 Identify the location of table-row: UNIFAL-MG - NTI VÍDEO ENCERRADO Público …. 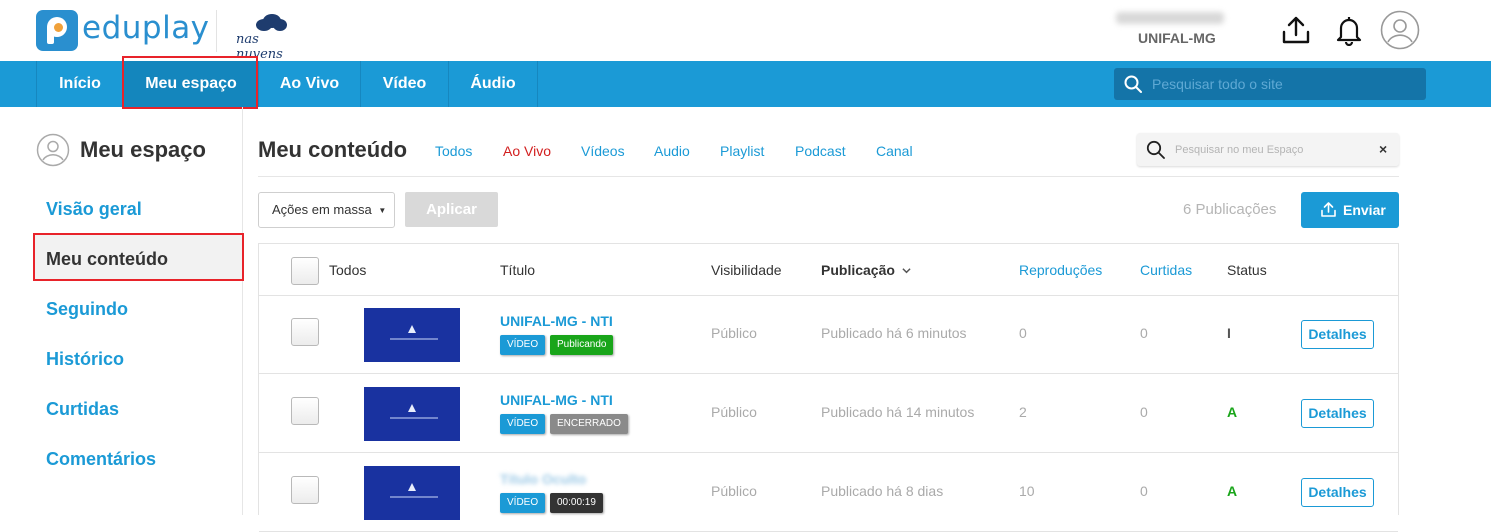
(828, 414).